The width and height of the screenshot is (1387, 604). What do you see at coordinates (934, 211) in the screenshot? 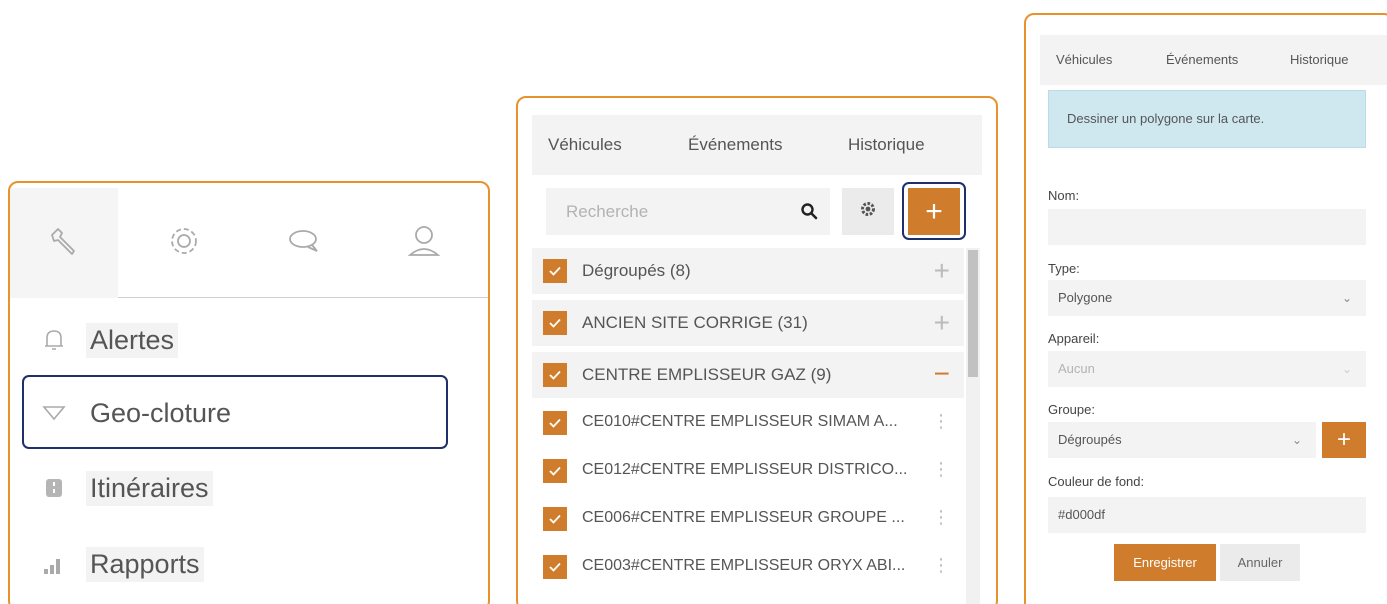
I see `add-button-highlight-box` at bounding box center [934, 211].